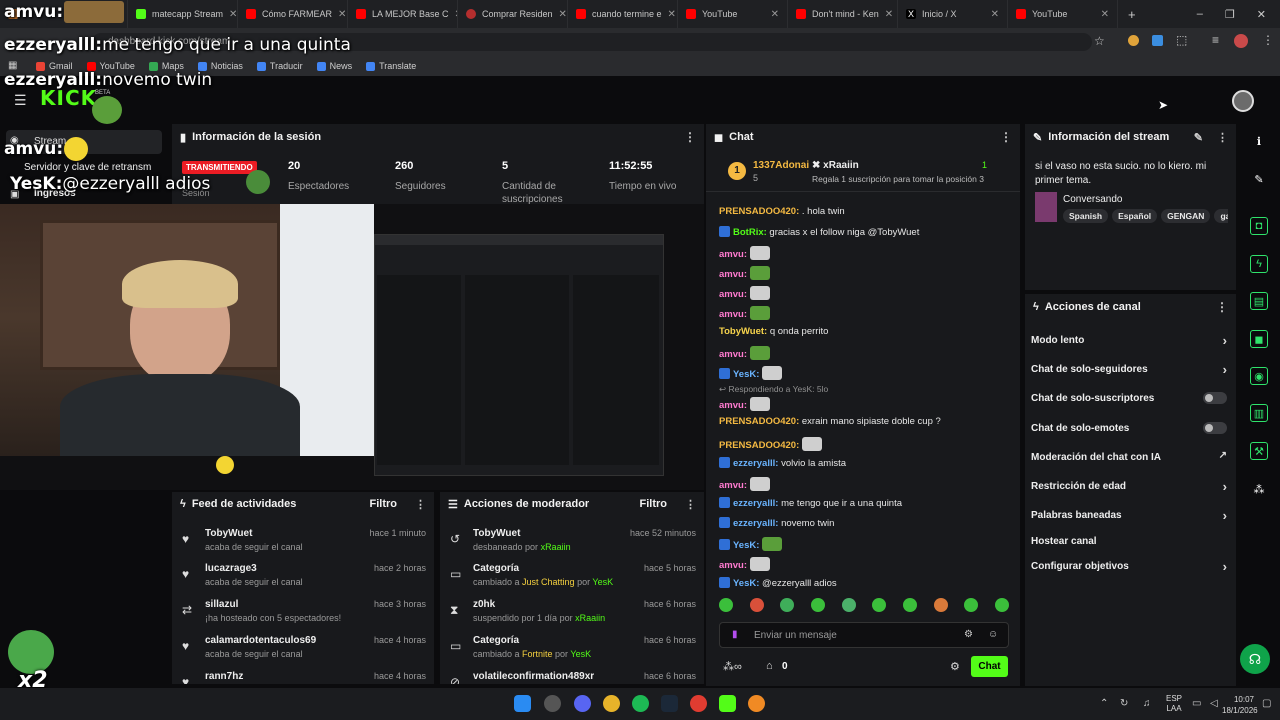 The image size is (1280, 720). I want to click on mic-icon: ▮, so click(735, 634).